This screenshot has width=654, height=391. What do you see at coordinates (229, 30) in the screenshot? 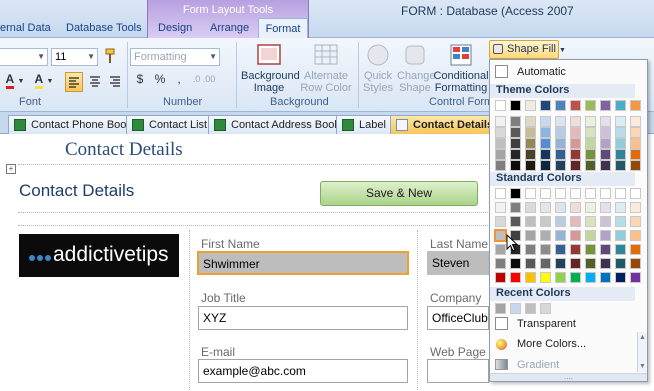
I see `tab-arrange: Arrange` at bounding box center [229, 30].